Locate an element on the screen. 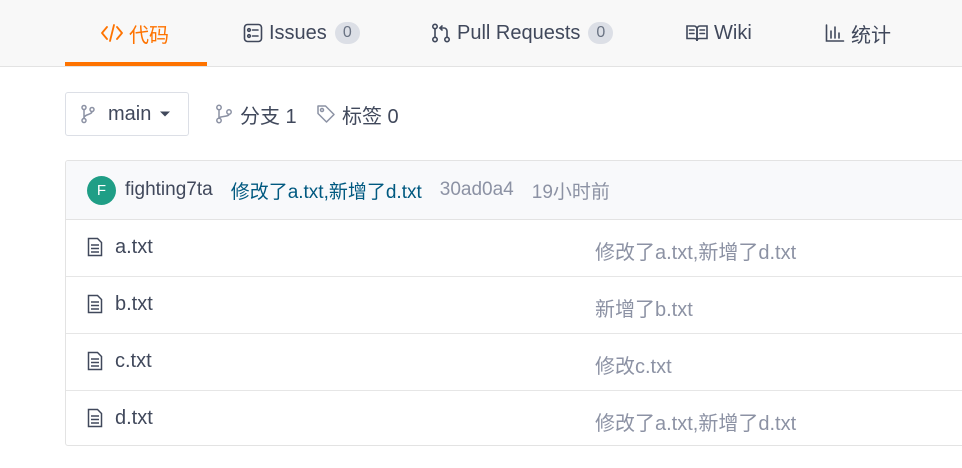 The width and height of the screenshot is (962, 468). tab-issues: Issues 0 is located at coordinates (301, 33).